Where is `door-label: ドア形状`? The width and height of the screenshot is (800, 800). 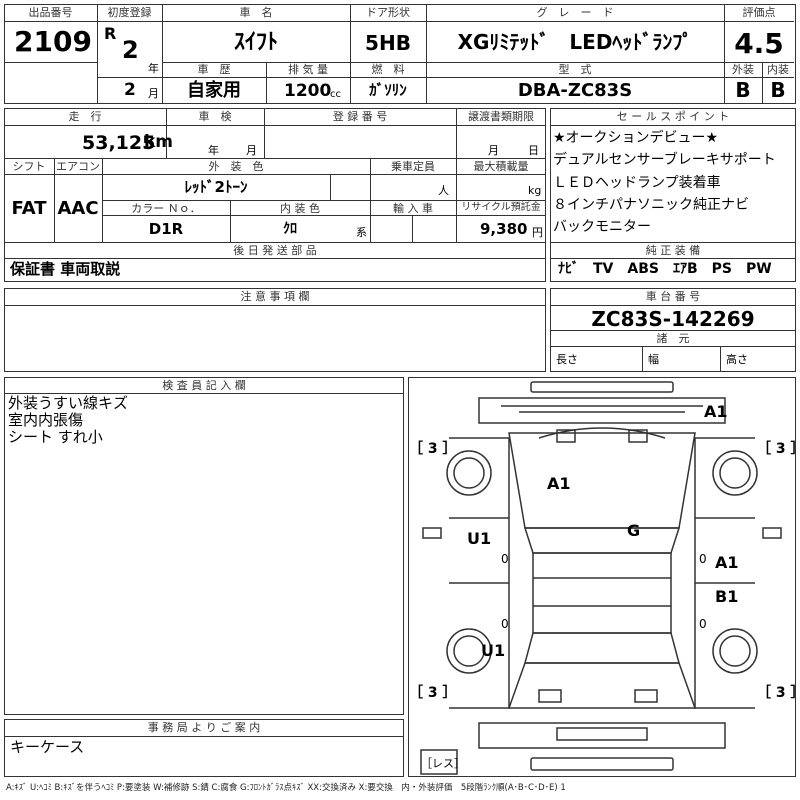
door-label: ドア形状 is located at coordinates (388, 12).